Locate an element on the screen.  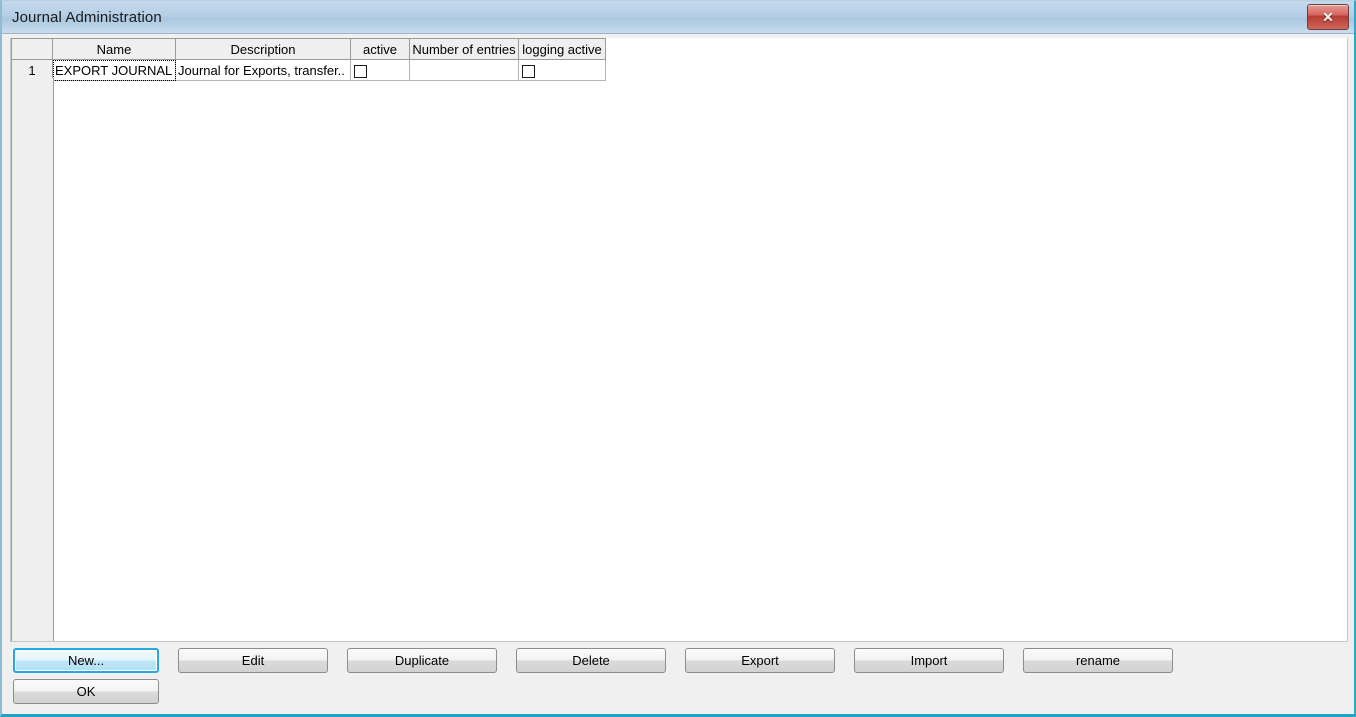
ok-button: OK is located at coordinates (86, 691).